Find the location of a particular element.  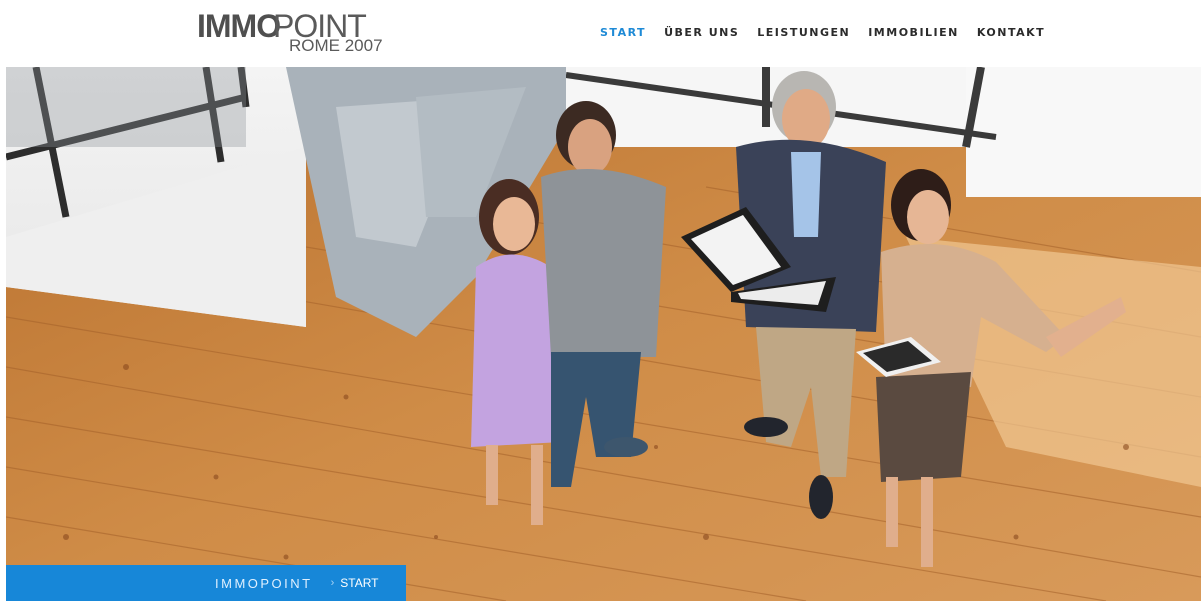

breadcrumb-current: START is located at coordinates (359, 583).